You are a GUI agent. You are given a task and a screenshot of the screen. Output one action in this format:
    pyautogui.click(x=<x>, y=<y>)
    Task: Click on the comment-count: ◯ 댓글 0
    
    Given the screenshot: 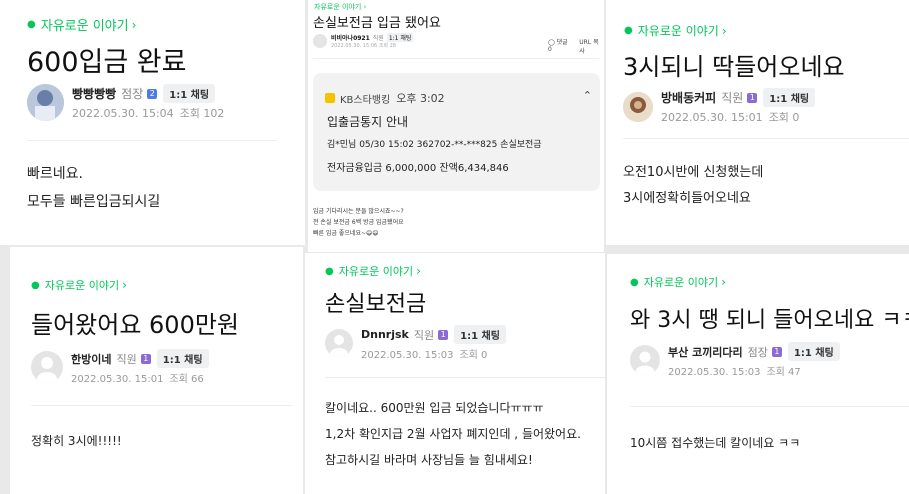 What is the action you would take?
    pyautogui.click(x=560, y=46)
    